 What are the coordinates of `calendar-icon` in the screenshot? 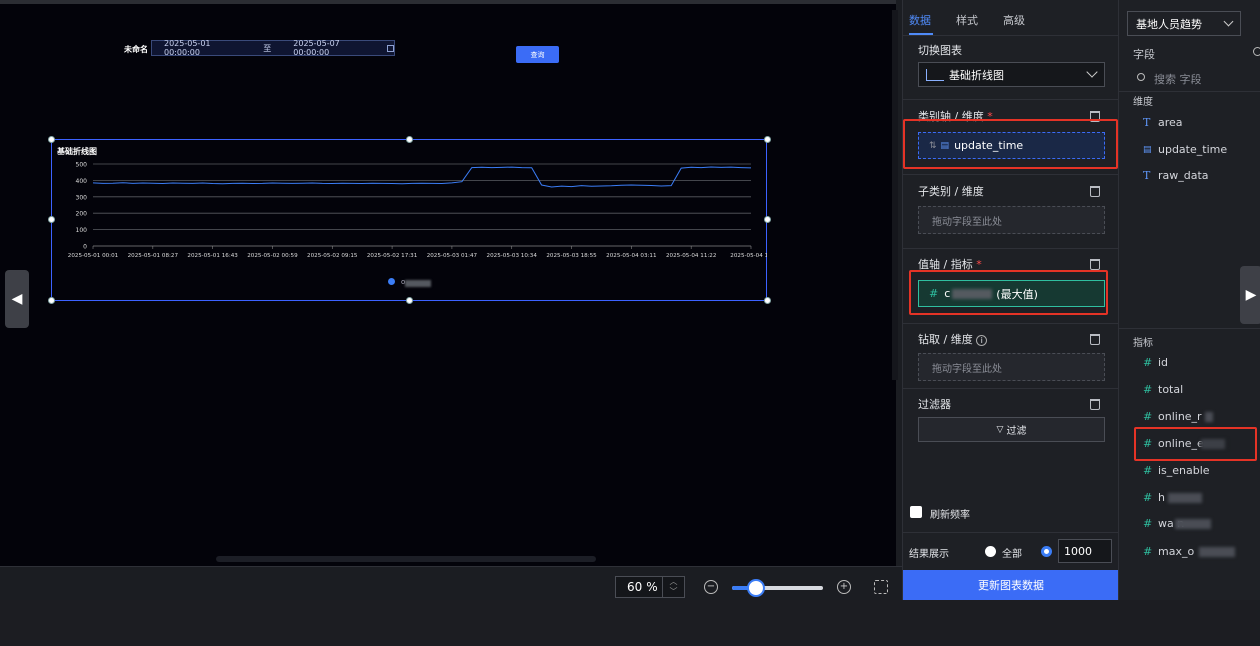 It's located at (390, 48).